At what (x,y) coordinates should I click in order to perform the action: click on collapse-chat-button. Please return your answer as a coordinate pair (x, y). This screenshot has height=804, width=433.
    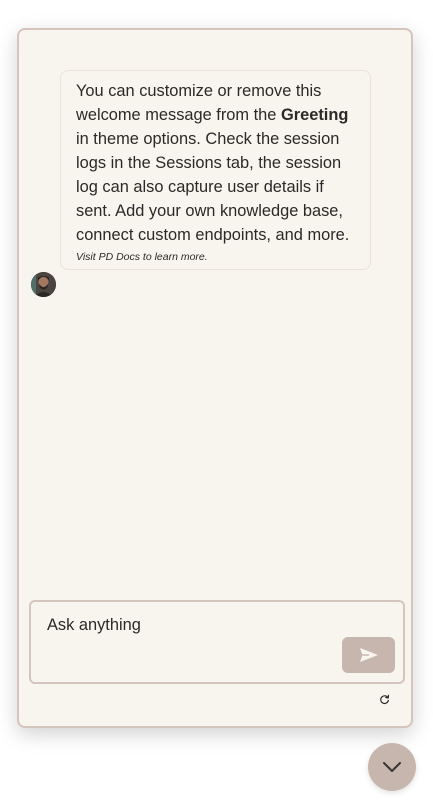
    Looking at the image, I should click on (392, 767).